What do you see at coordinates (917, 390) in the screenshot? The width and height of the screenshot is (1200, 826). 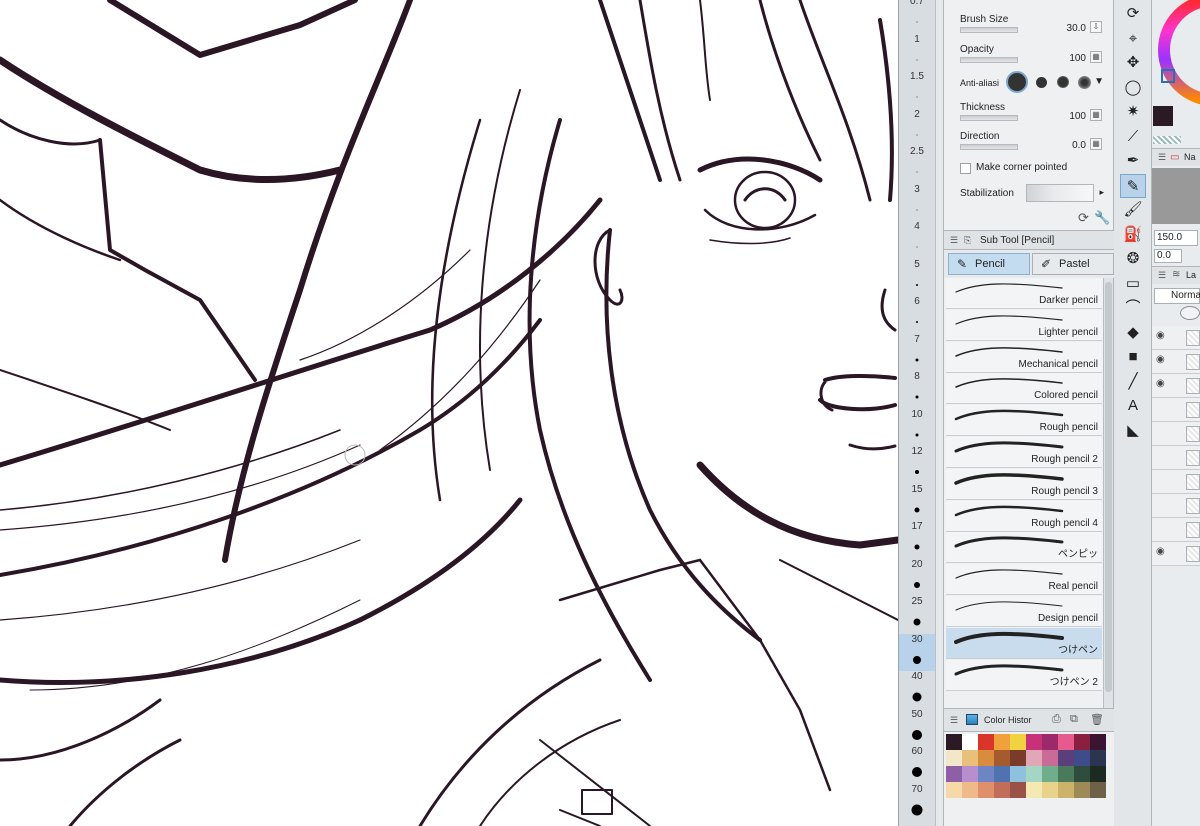 I see `brush-size-option: 8` at bounding box center [917, 390].